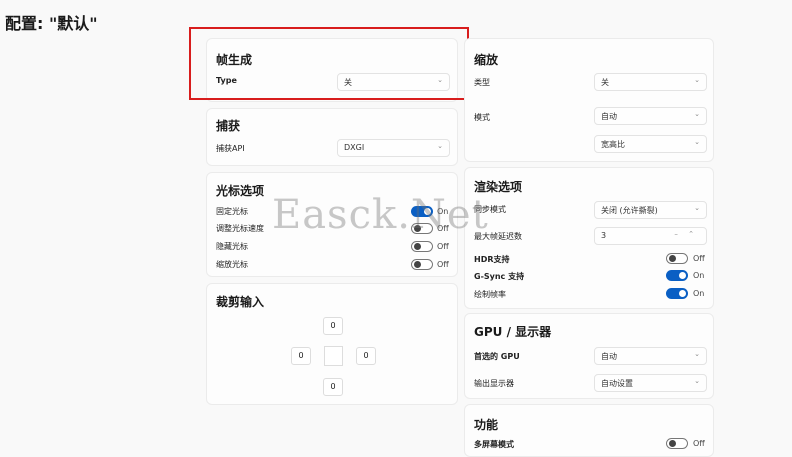 The width and height of the screenshot is (792, 457). Describe the element at coordinates (650, 82) in the screenshot. I see `scaling-type-select: 关 ⌄` at that location.